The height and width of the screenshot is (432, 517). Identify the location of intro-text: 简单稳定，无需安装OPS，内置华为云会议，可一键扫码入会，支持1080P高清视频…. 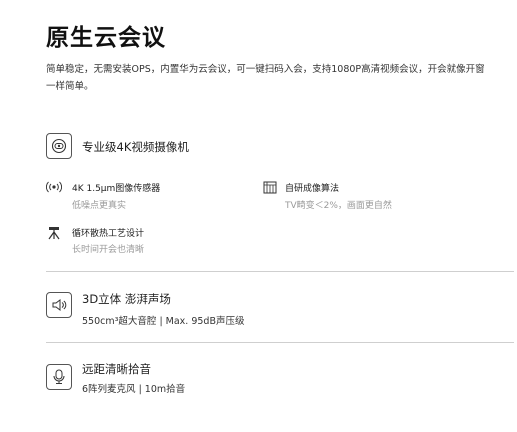
(265, 78).